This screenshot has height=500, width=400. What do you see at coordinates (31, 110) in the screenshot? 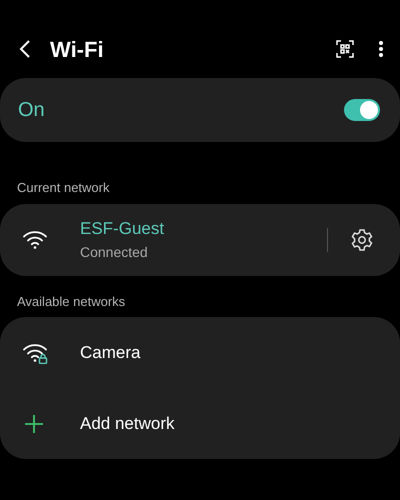
I see `toggle-label: On` at bounding box center [31, 110].